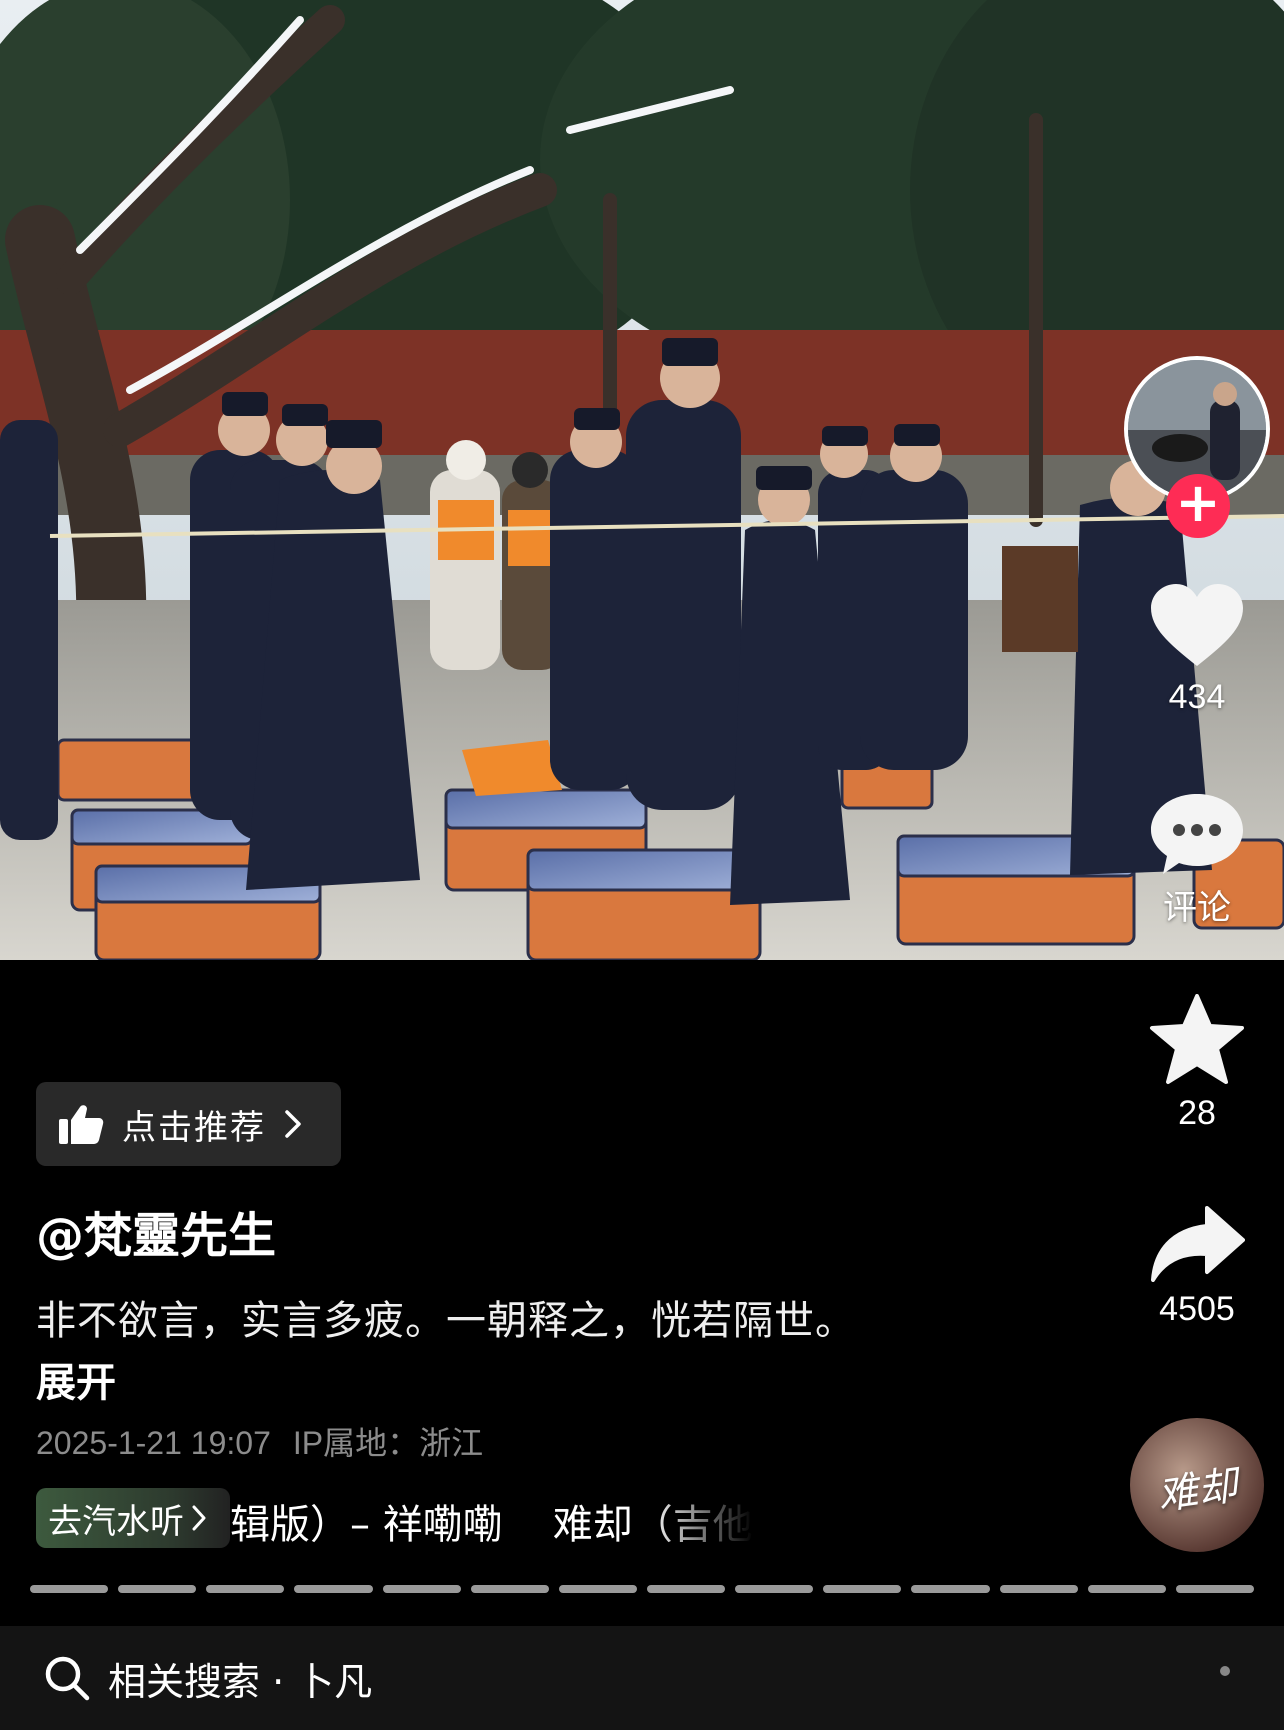 The height and width of the screenshot is (1730, 1284). Describe the element at coordinates (652, 1525) in the screenshot. I see `song-title-next: 难却（吉他` at that location.